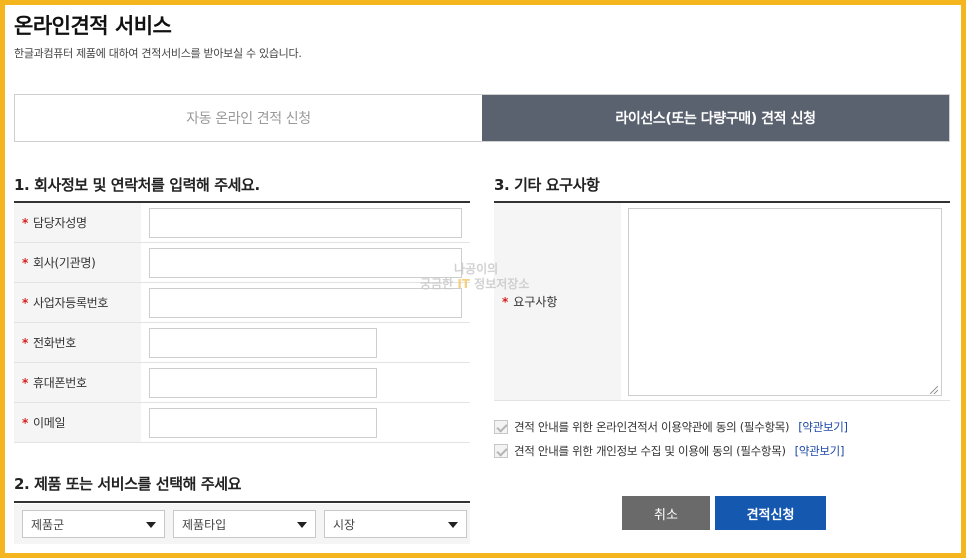 Image resolution: width=966 pixels, height=558 pixels. Describe the element at coordinates (49, 423) in the screenshot. I see `field-label: 이메일` at that location.